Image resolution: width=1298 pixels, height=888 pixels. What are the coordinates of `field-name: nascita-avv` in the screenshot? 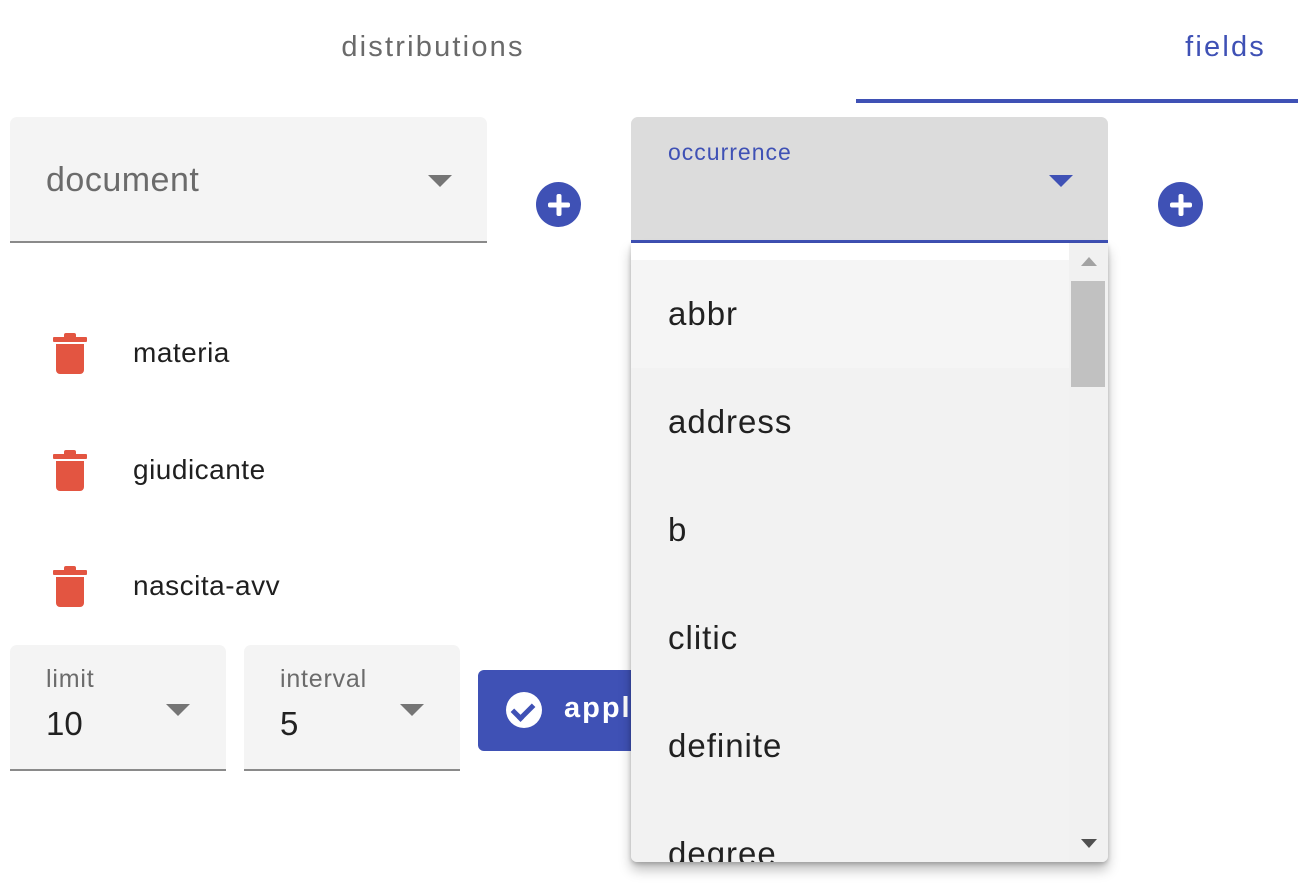 It's located at (207, 585).